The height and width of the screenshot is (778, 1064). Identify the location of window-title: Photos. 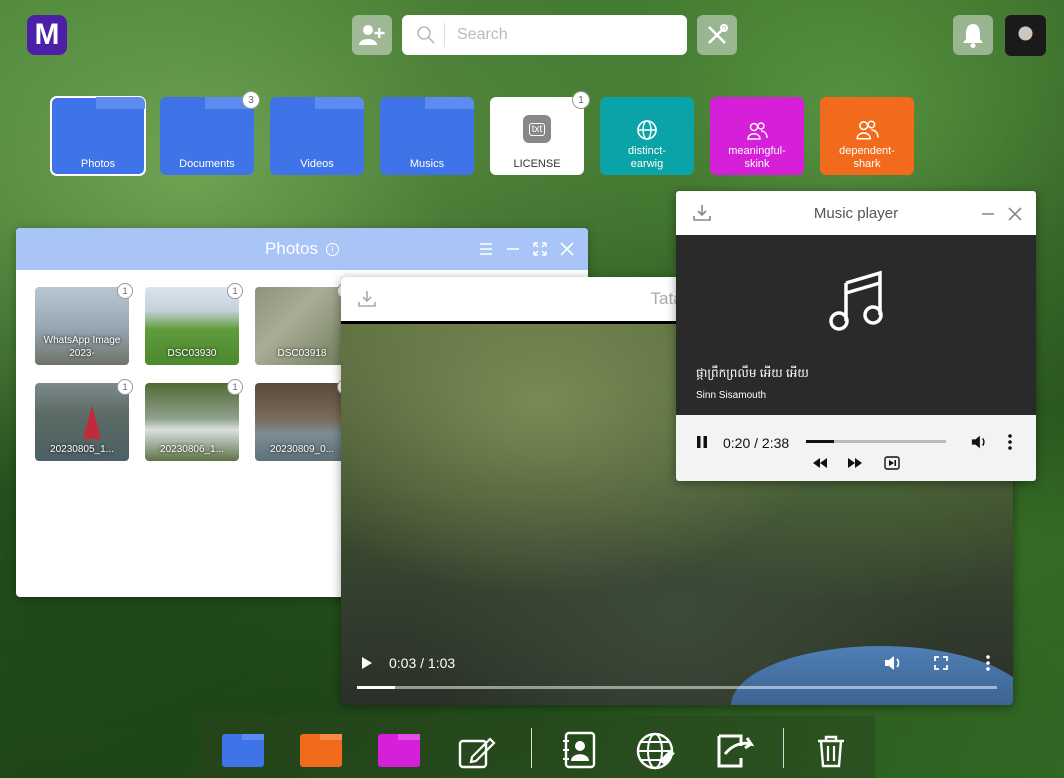
(291, 248).